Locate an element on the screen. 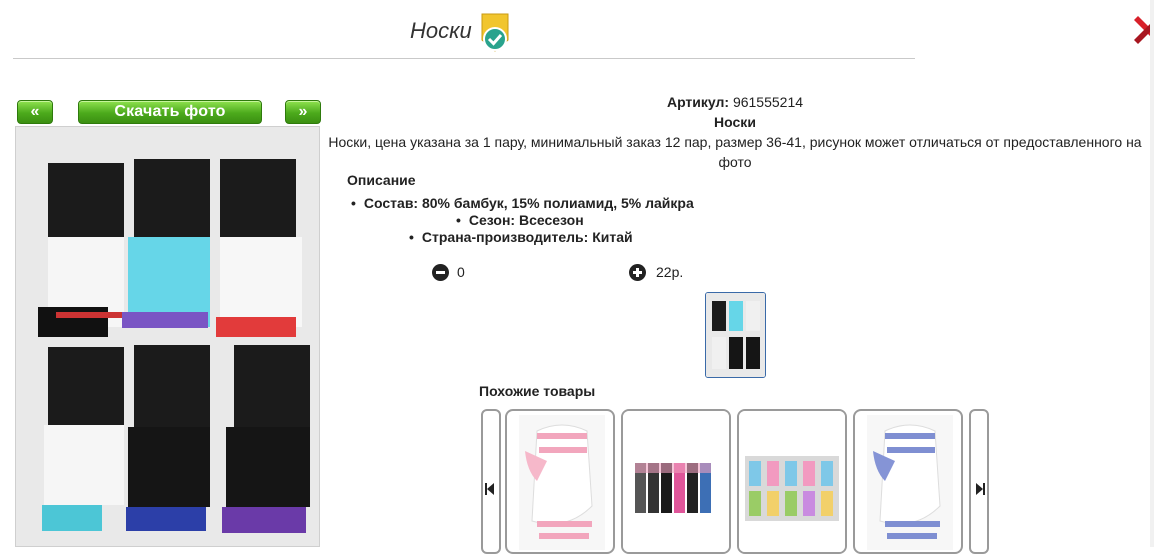  similar-prev-button is located at coordinates (491, 481).